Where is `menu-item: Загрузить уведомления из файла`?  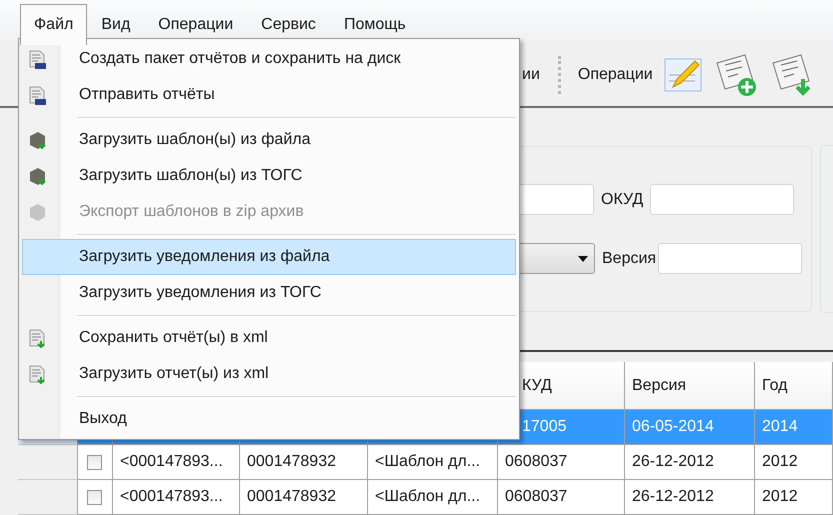 menu-item: Загрузить уведомления из файла is located at coordinates (269, 257).